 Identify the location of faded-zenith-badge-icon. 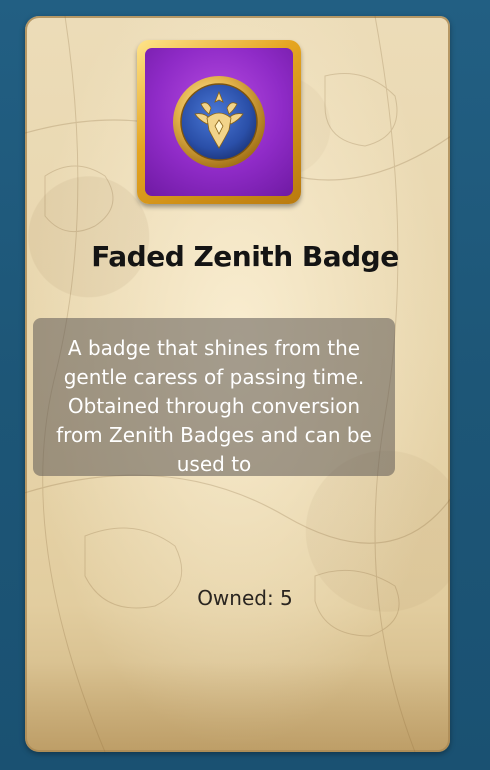
(219, 122).